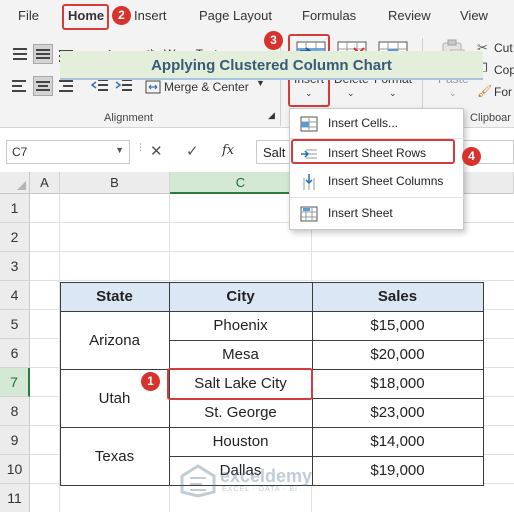 The width and height of the screenshot is (514, 512). Describe the element at coordinates (474, 15) in the screenshot. I see `tab-view: View` at that location.